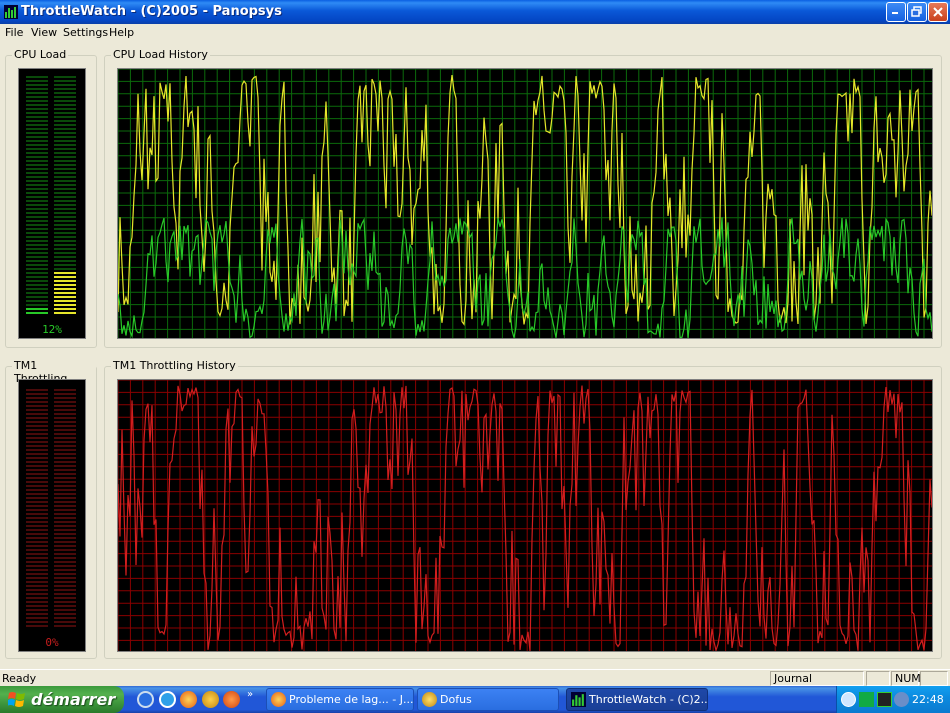 This screenshot has width=950, height=713. Describe the element at coordinates (848, 699) in the screenshot. I see `tray-expand-icon` at that location.